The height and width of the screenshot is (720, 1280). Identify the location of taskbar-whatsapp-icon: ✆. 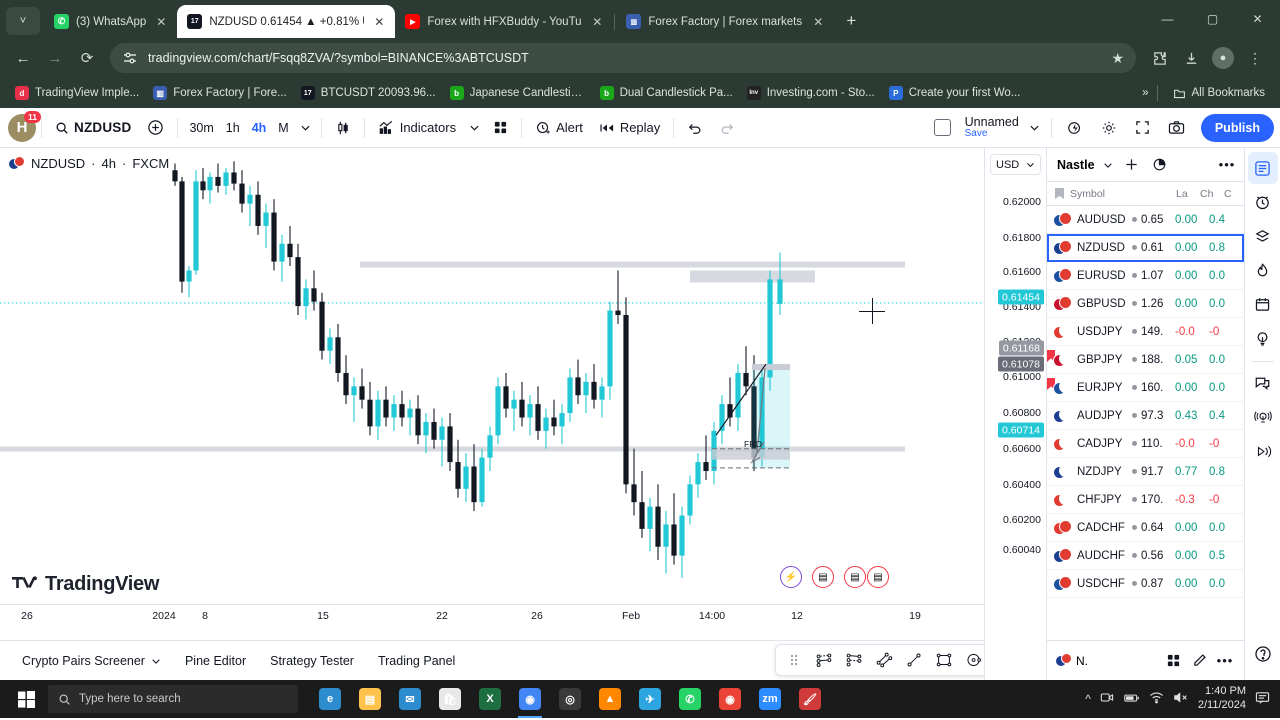
(690, 699).